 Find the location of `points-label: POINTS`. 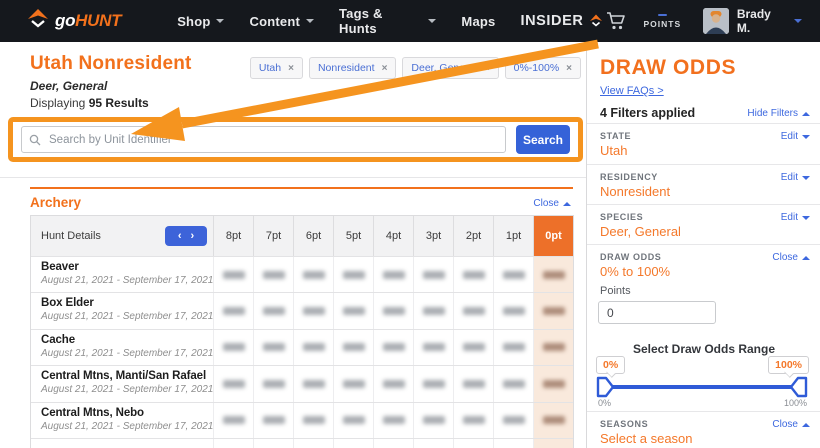

points-label: POINTS is located at coordinates (662, 23).